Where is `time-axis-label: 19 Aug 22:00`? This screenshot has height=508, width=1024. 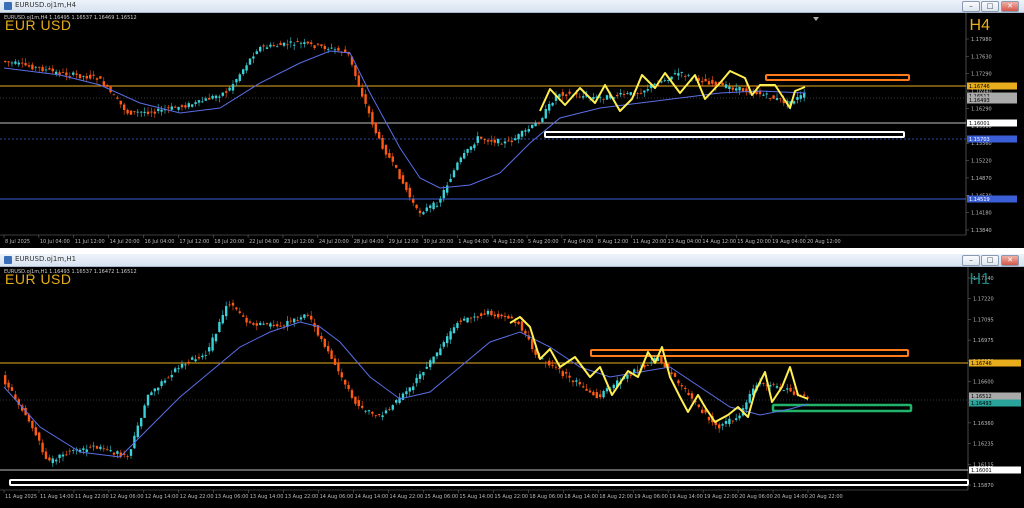
time-axis-label: 19 Aug 22:00 is located at coordinates (721, 497).